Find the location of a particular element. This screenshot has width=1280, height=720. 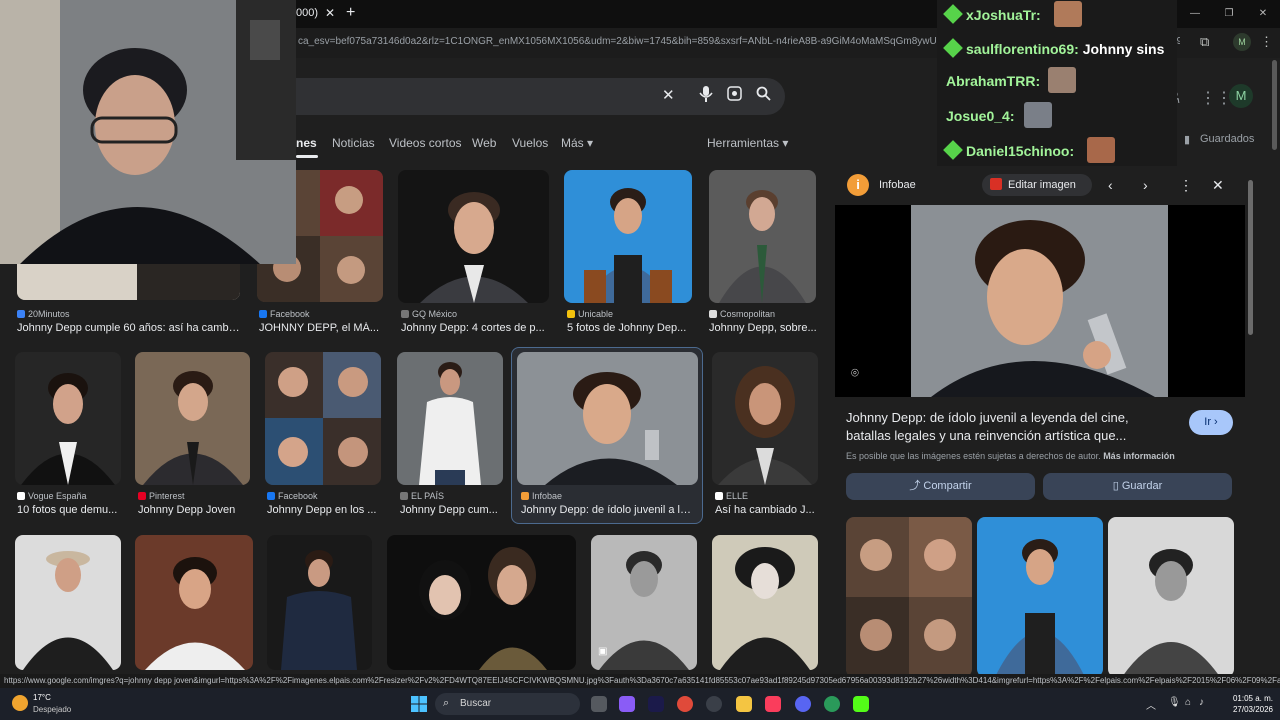

edit-image-button: Editar imagen is located at coordinates (1037, 185).